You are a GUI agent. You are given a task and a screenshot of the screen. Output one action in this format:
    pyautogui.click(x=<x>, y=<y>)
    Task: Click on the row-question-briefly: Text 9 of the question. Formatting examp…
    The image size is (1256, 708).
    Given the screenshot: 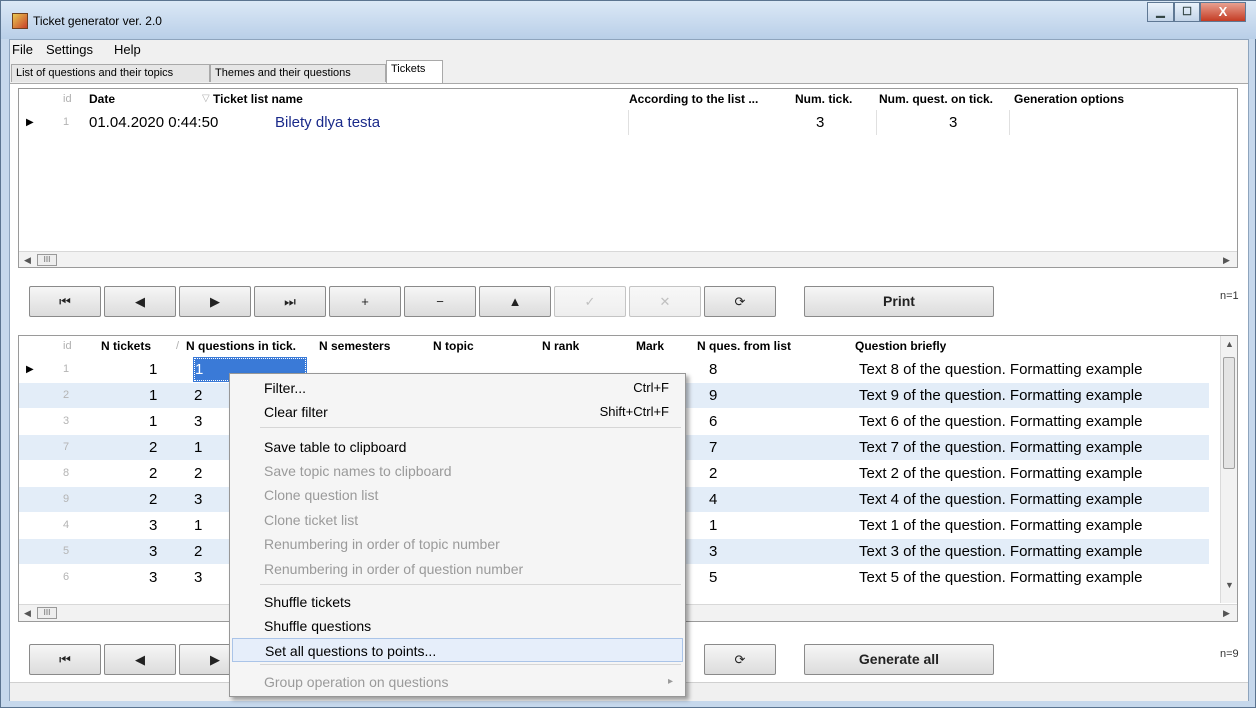 What is the action you would take?
    pyautogui.click(x=1000, y=395)
    